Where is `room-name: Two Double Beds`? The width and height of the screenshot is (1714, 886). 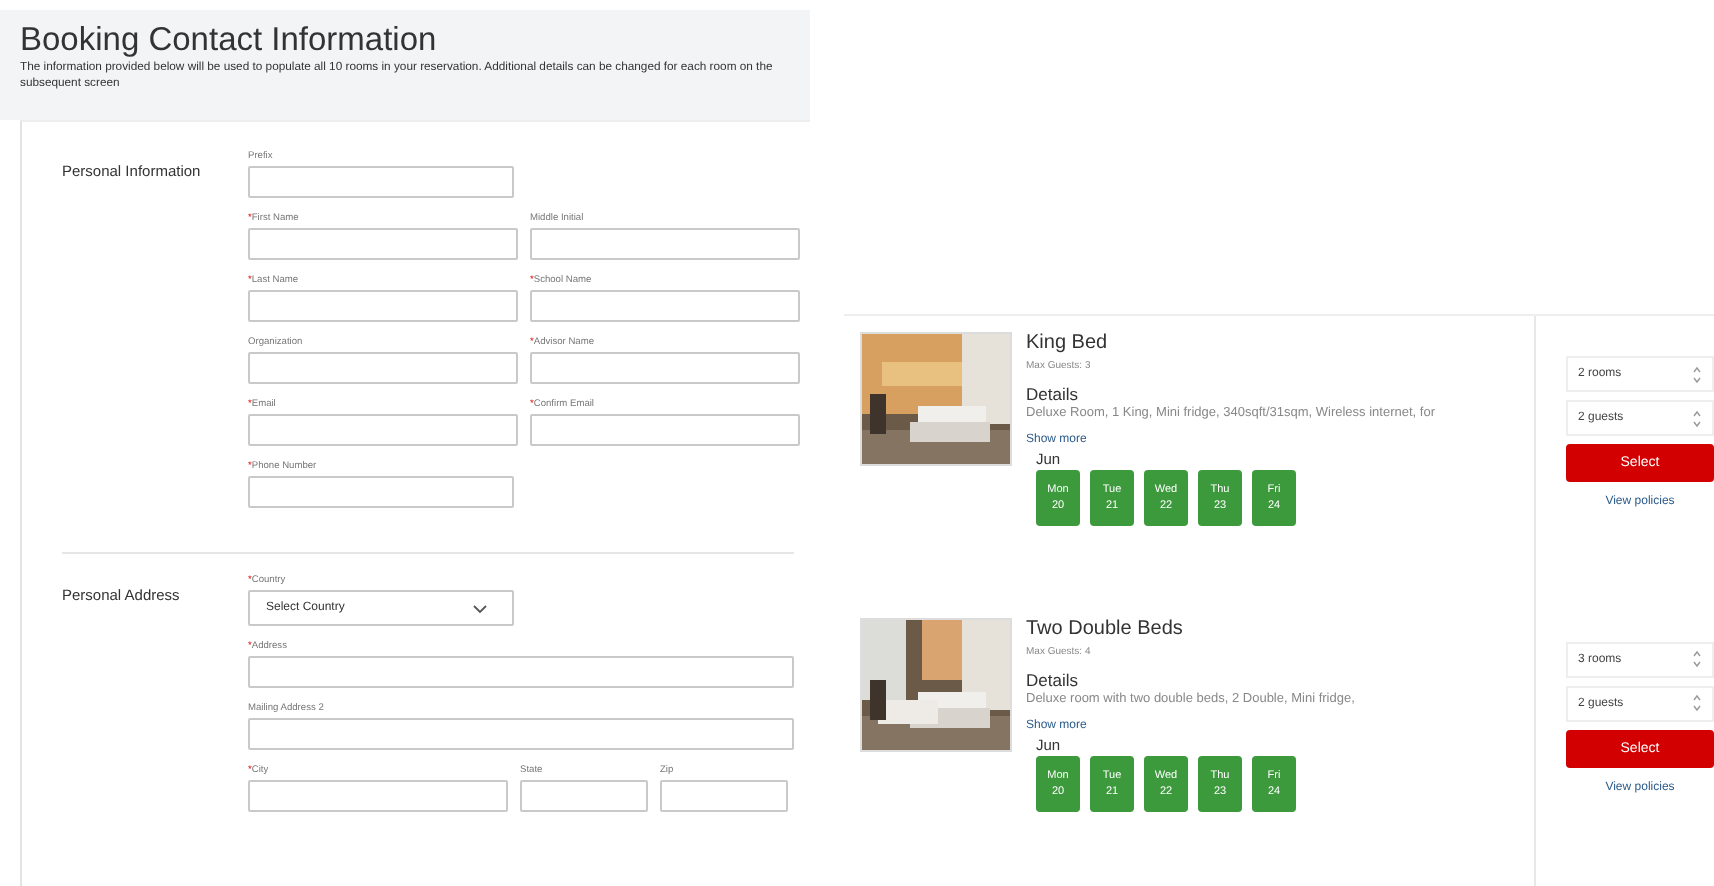 room-name: Two Double Beds is located at coordinates (1105, 629).